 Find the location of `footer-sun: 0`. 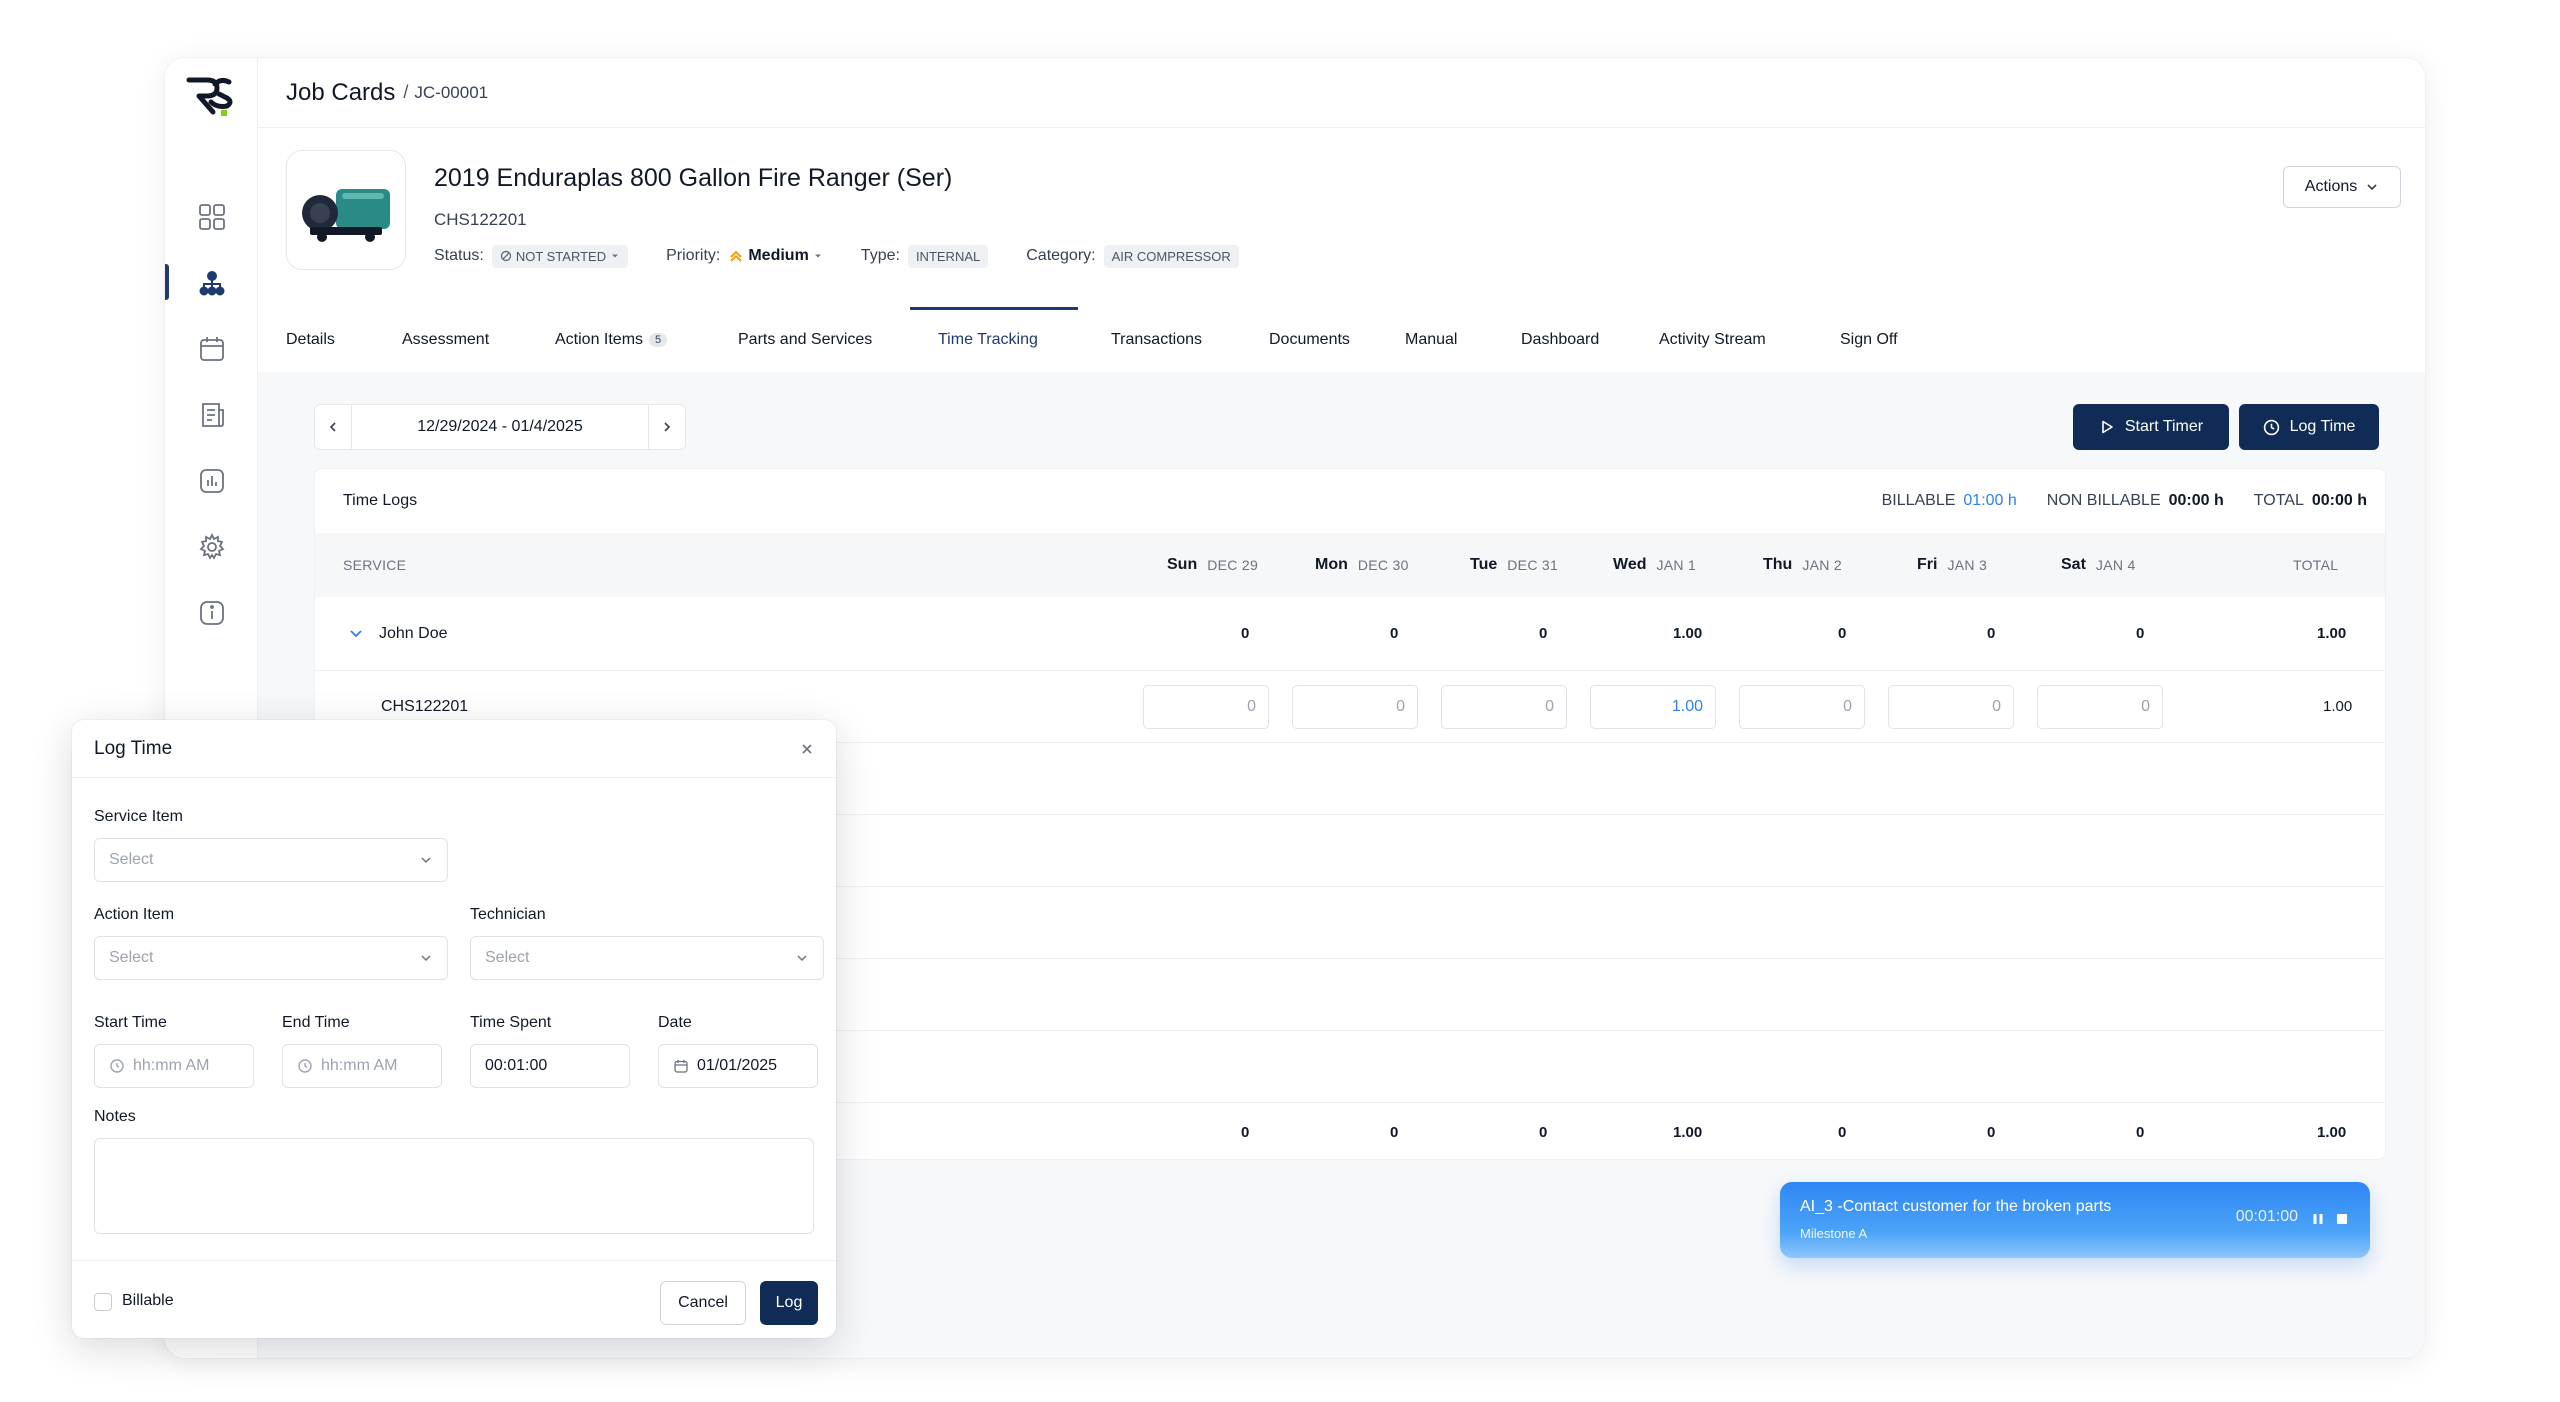

footer-sun: 0 is located at coordinates (1245, 1132).